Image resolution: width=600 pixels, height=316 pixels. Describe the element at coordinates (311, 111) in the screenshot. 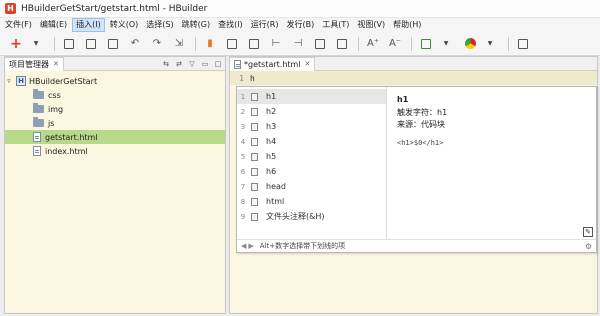

I see `autocomplete-item: 2 h2` at that location.